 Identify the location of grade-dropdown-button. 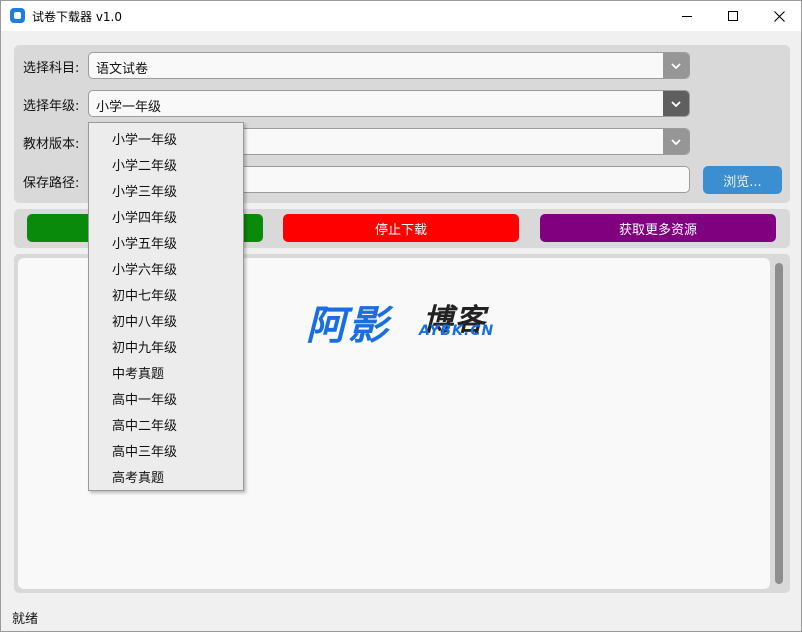
(676, 103).